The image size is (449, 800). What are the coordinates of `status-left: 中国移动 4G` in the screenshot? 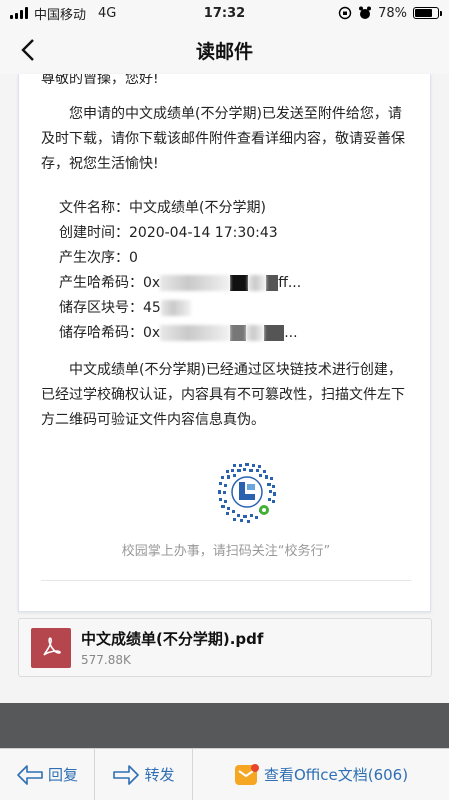 It's located at (63, 13).